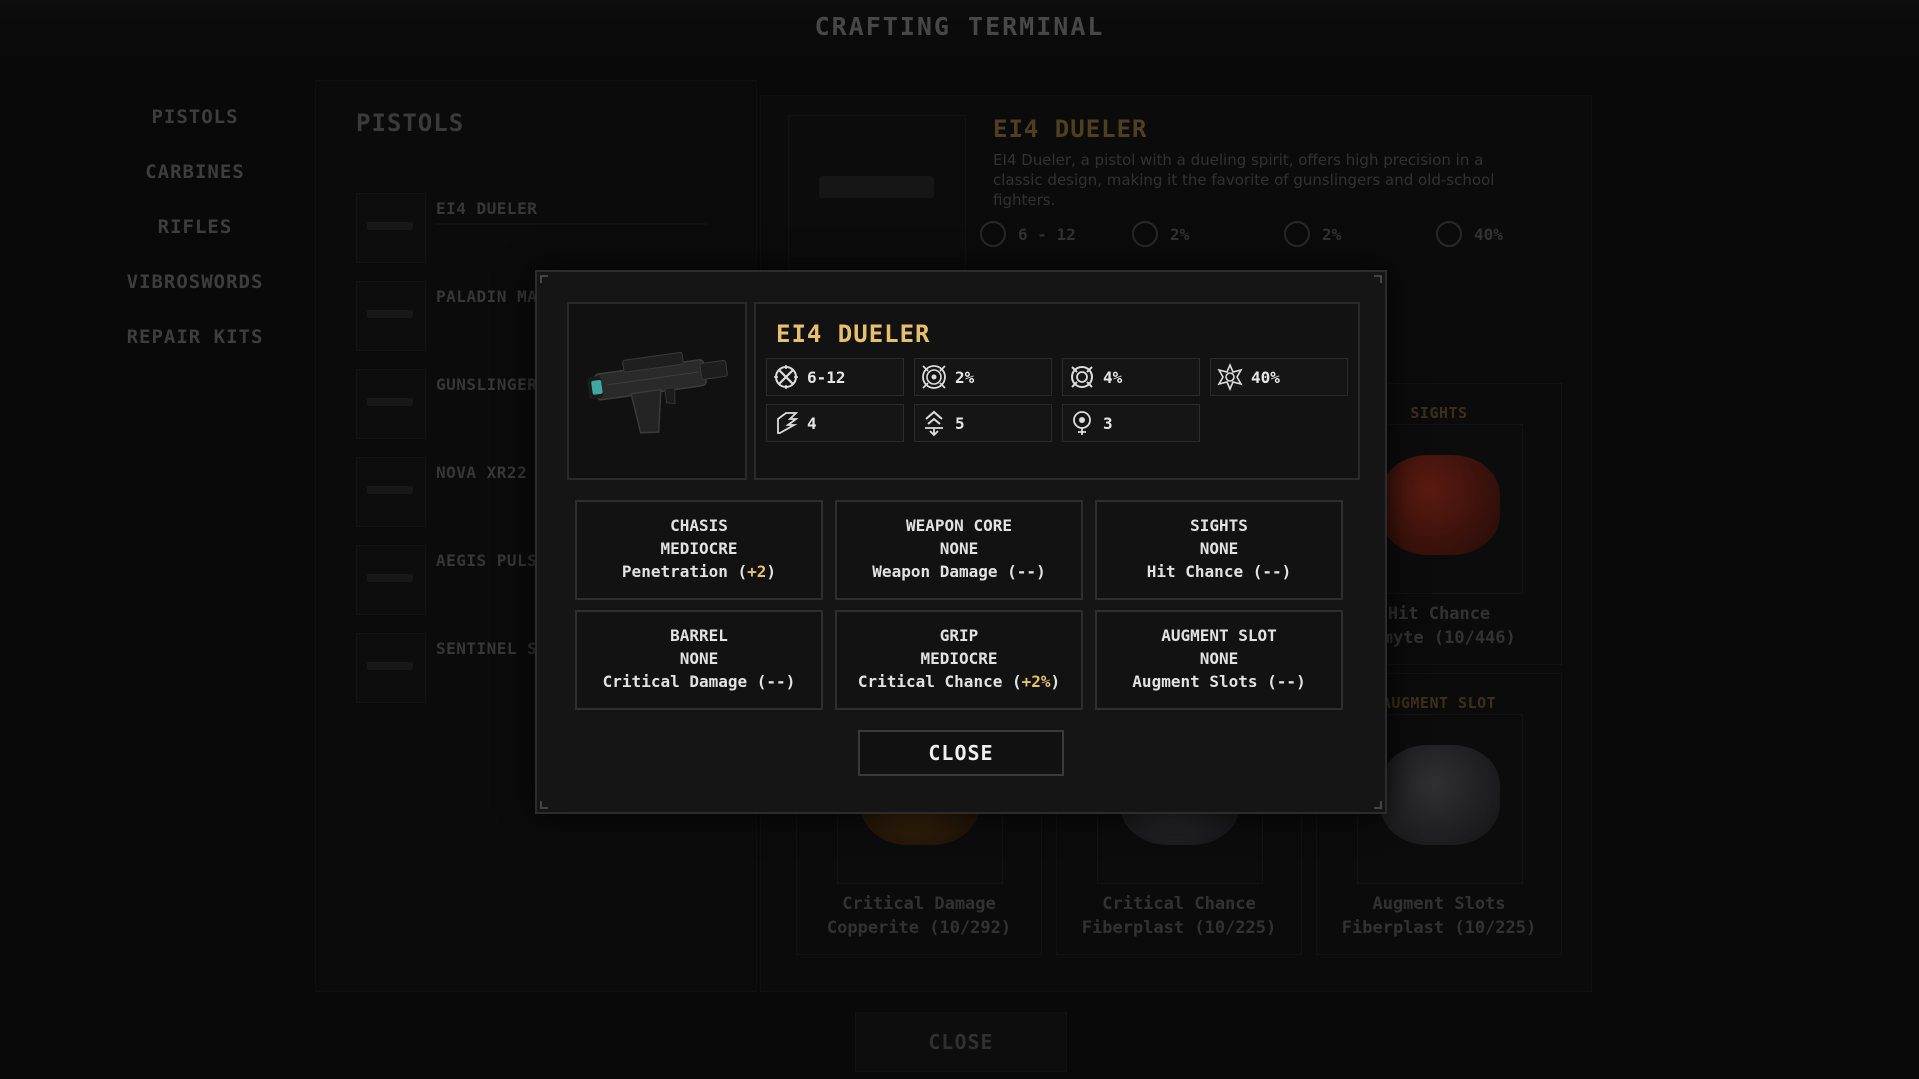 Image resolution: width=1919 pixels, height=1079 pixels. I want to click on stat-critical-damage: 40%, so click(1279, 377).